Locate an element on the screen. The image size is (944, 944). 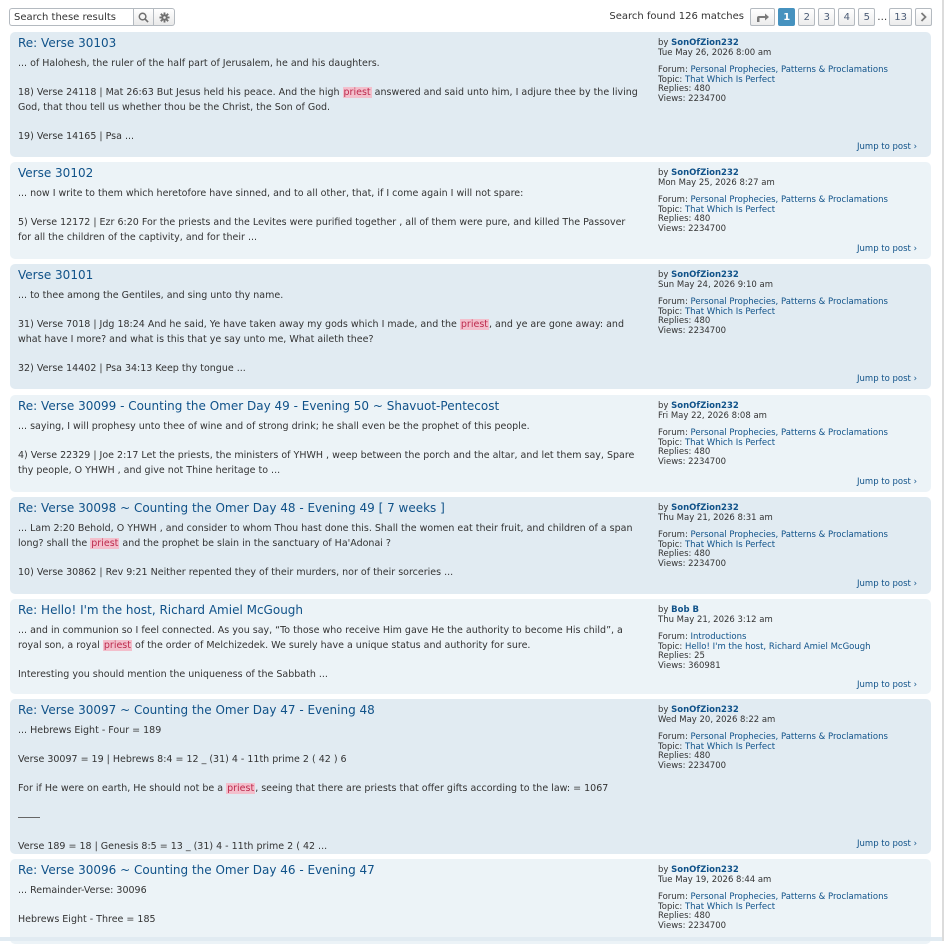
search-icon is located at coordinates (143, 17).